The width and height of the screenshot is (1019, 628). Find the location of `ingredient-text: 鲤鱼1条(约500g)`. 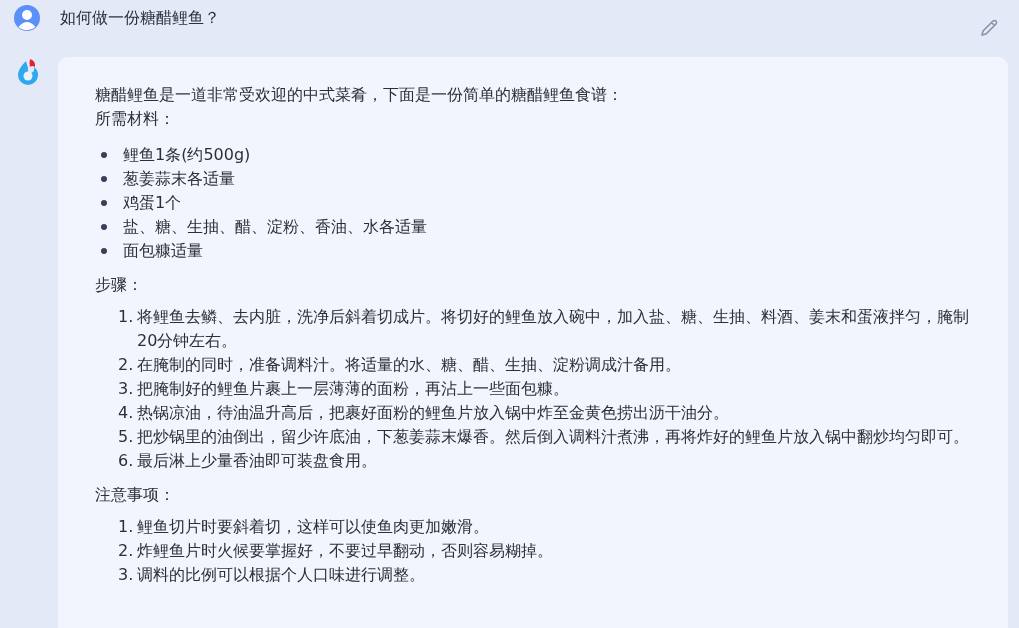

ingredient-text: 鲤鱼1条(约500g) is located at coordinates (187, 155).